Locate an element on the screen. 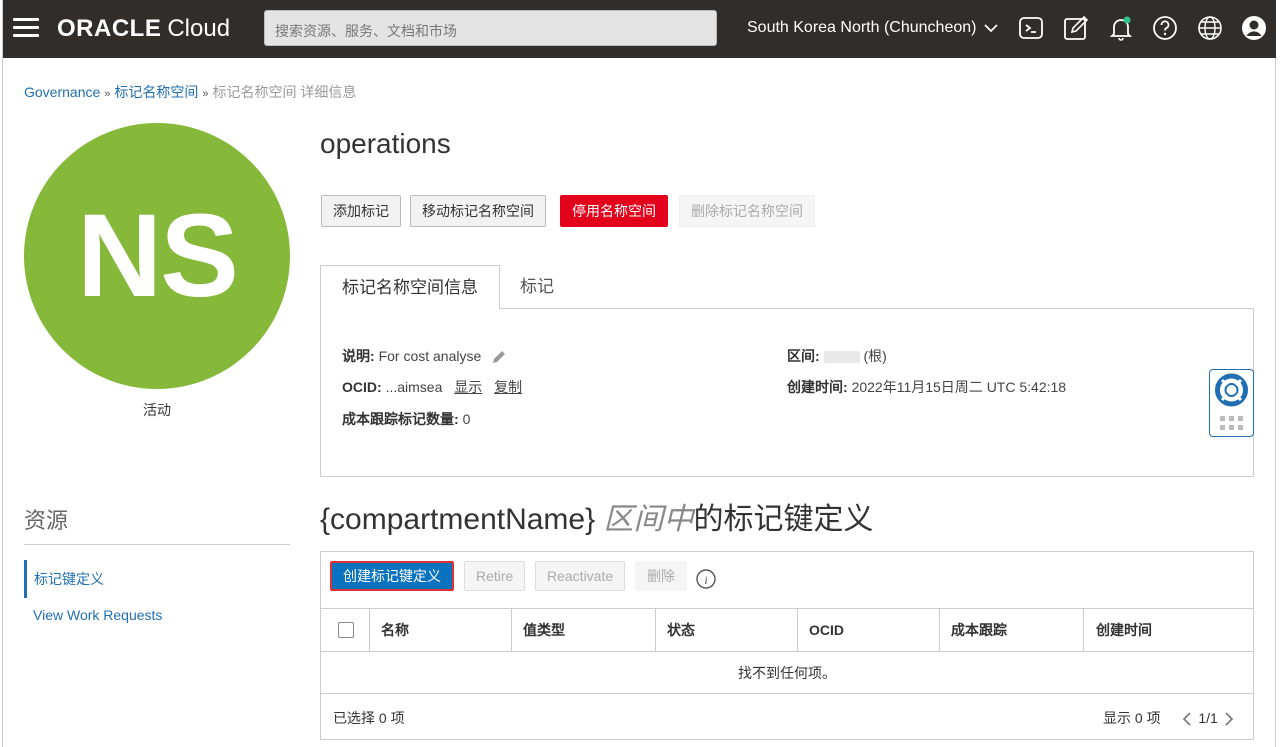 Image resolution: width=1280 pixels, height=747 pixels. compartment-field: 区间: (根) is located at coordinates (837, 356).